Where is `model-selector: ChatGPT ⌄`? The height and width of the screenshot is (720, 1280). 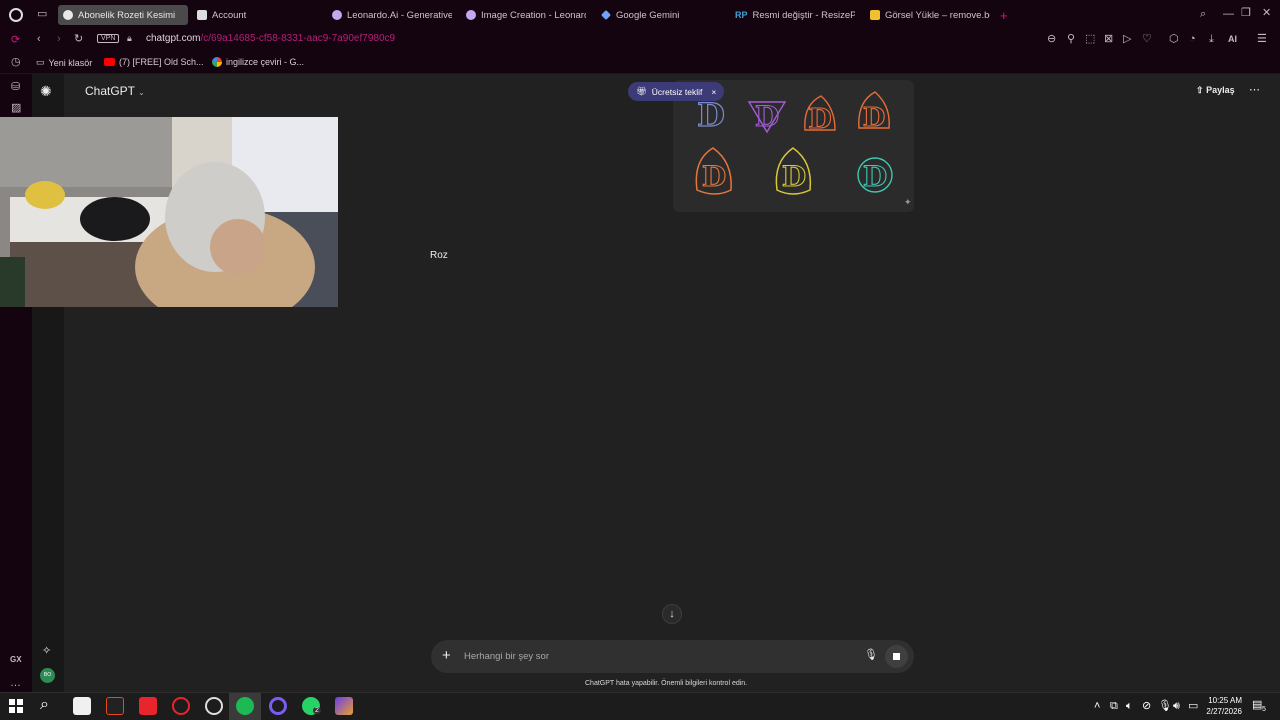
model-selector: ChatGPT ⌄ is located at coordinates (115, 91).